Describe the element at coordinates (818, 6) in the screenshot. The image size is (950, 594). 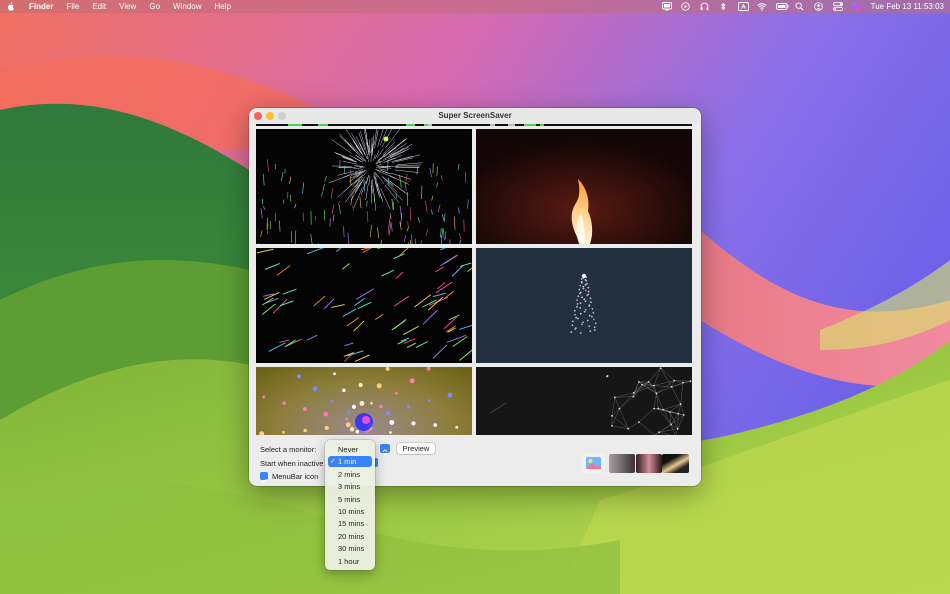
I see `user-account-icon` at that location.